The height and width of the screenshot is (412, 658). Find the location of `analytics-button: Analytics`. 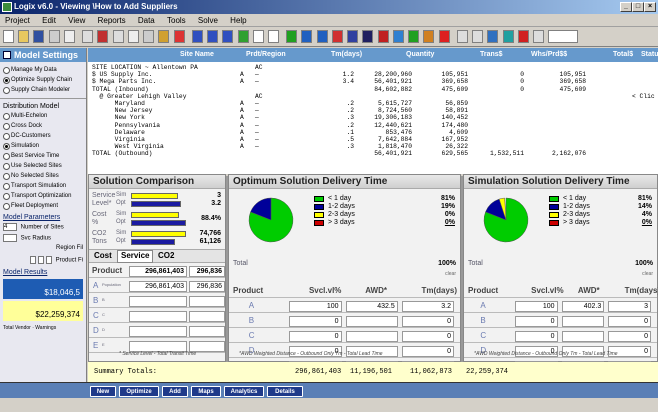

analytics-button: Analytics is located at coordinates (244, 391).